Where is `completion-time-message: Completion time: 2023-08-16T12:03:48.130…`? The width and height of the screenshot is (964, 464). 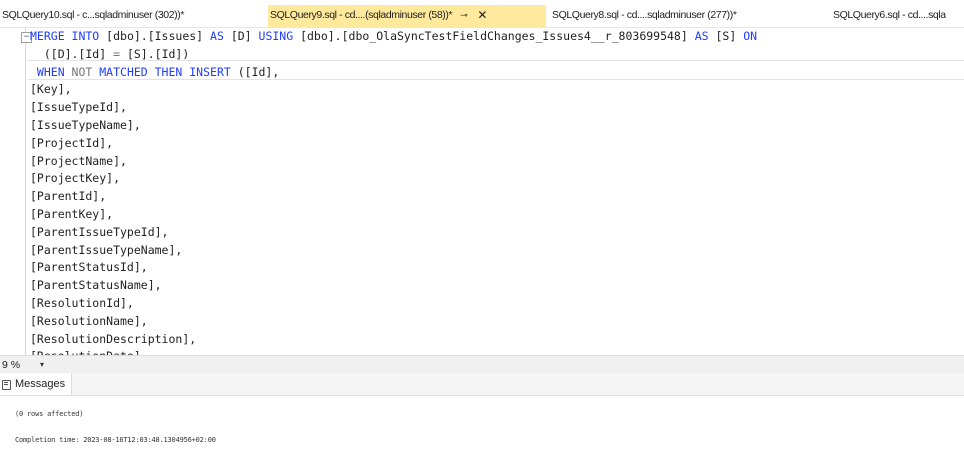
completion-time-message: Completion time: 2023-08-16T12:03:48.130… is located at coordinates (115, 440).